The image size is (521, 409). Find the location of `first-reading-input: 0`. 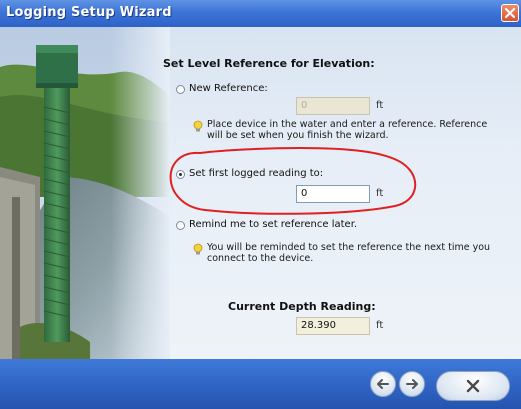

first-reading-input: 0 is located at coordinates (333, 194).